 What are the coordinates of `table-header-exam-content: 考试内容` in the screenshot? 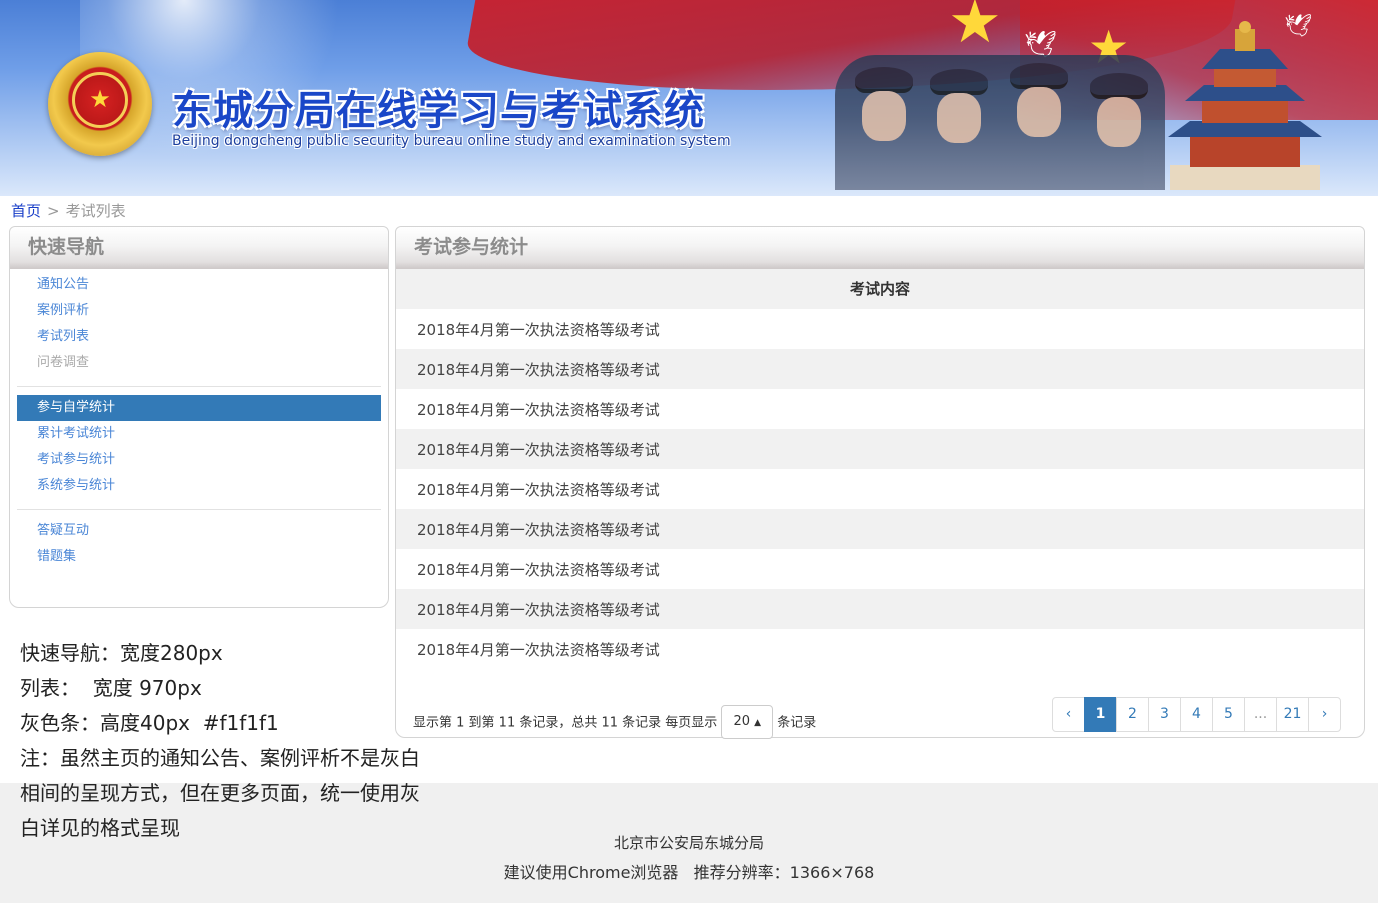 It's located at (880, 289).